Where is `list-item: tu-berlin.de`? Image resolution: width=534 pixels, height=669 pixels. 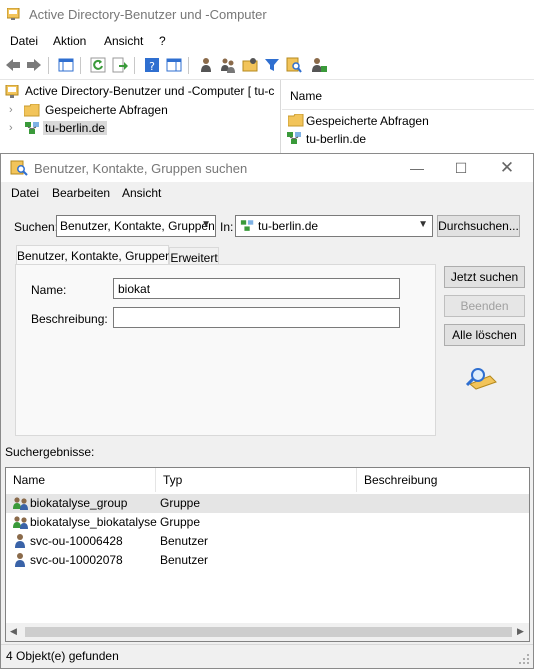
list-item: tu-berlin.de is located at coordinates (406, 139).